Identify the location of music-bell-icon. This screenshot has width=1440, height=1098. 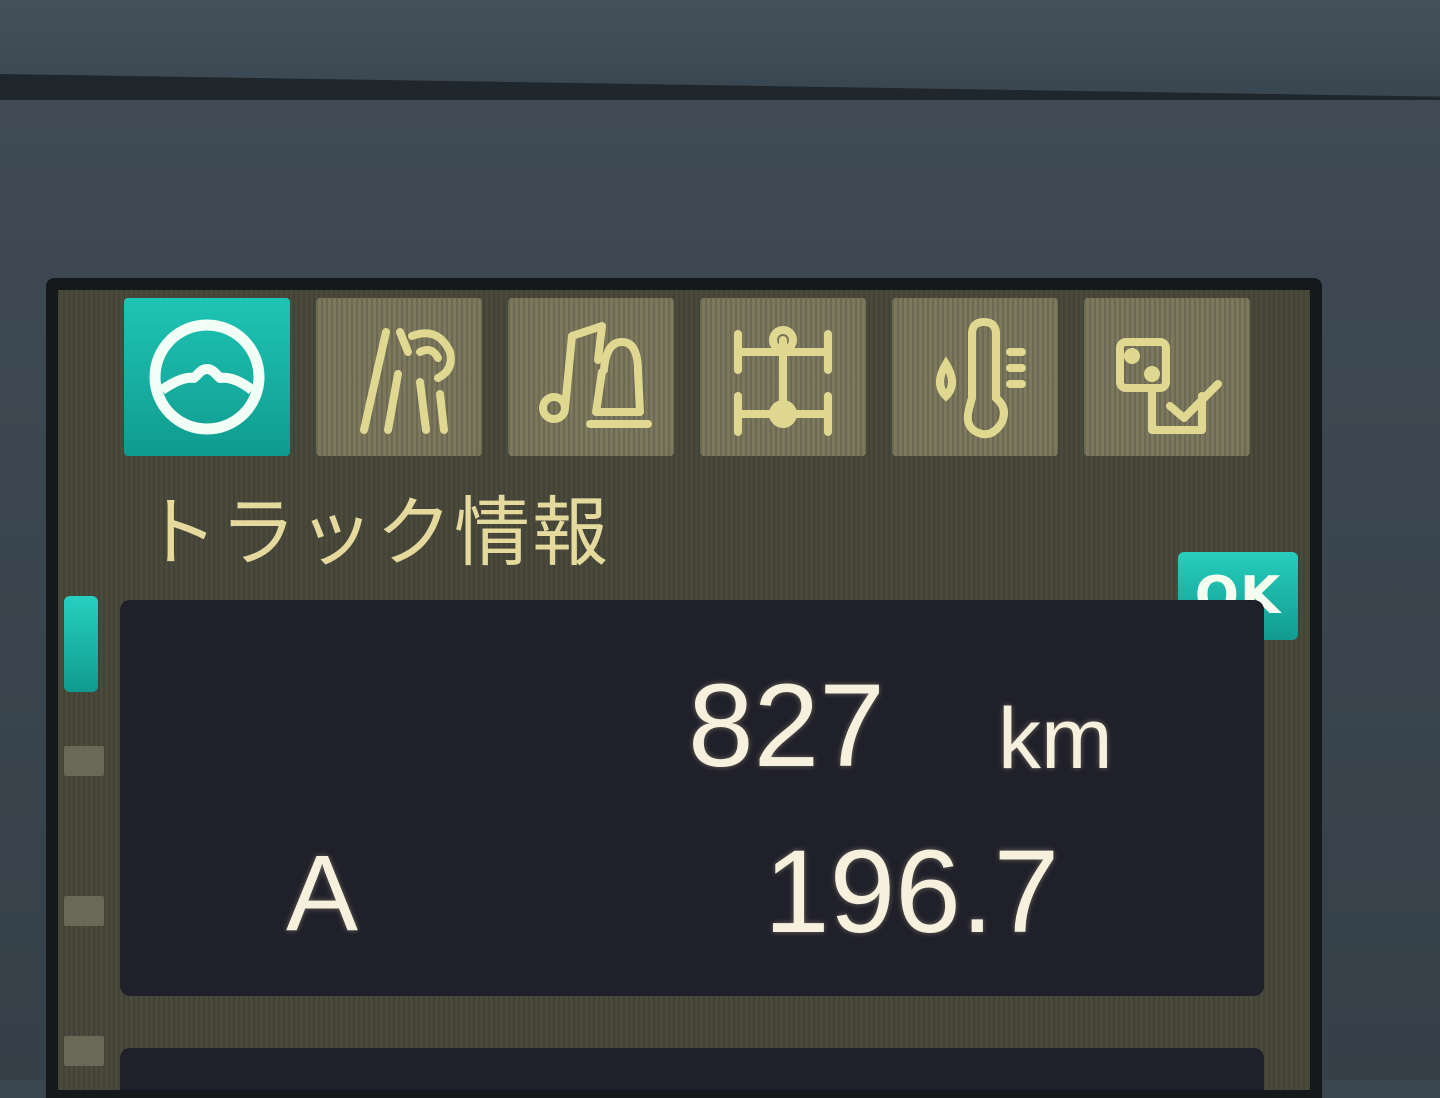
(595, 375).